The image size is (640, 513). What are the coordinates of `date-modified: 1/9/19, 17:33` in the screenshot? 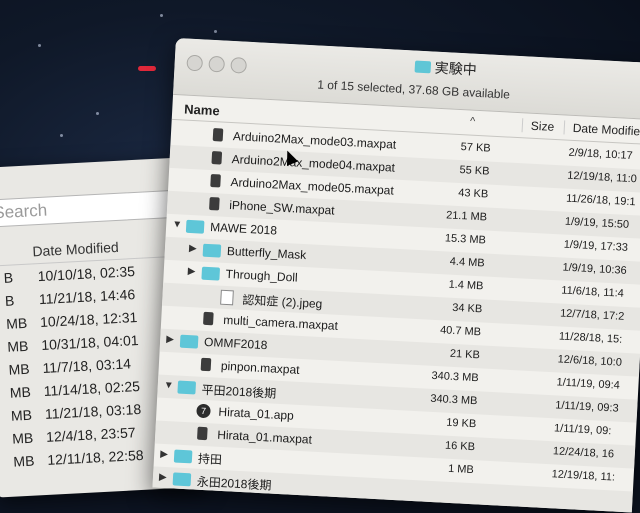 It's located at (596, 246).